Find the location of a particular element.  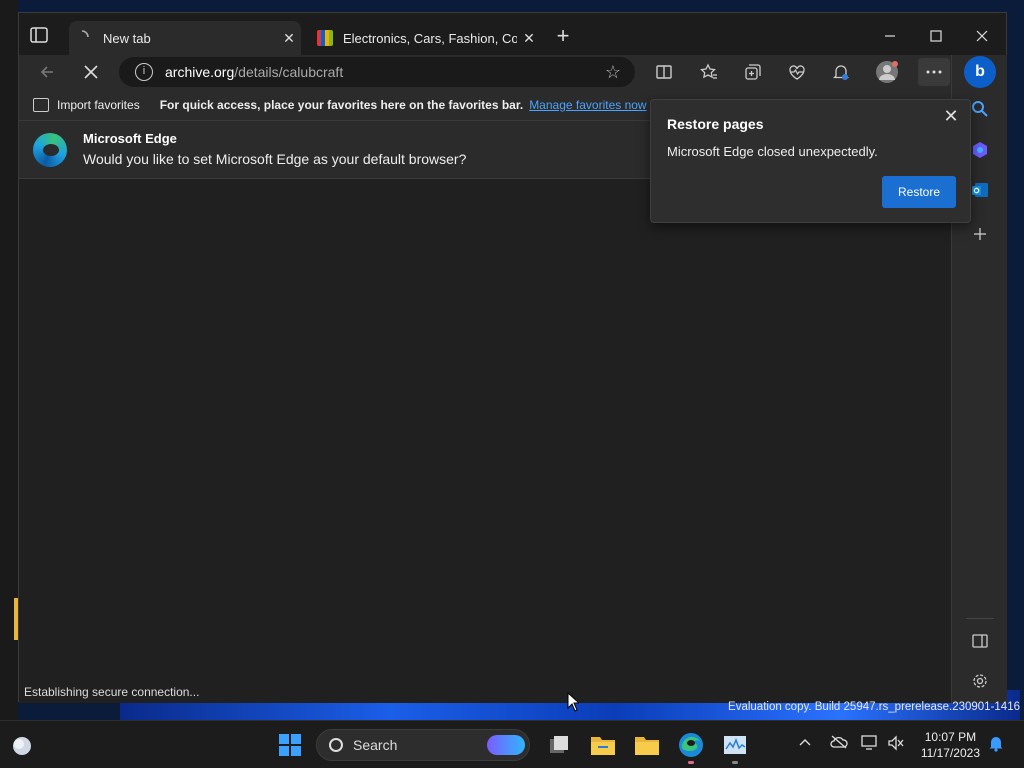

notification-bell-icon is located at coordinates (996, 744).